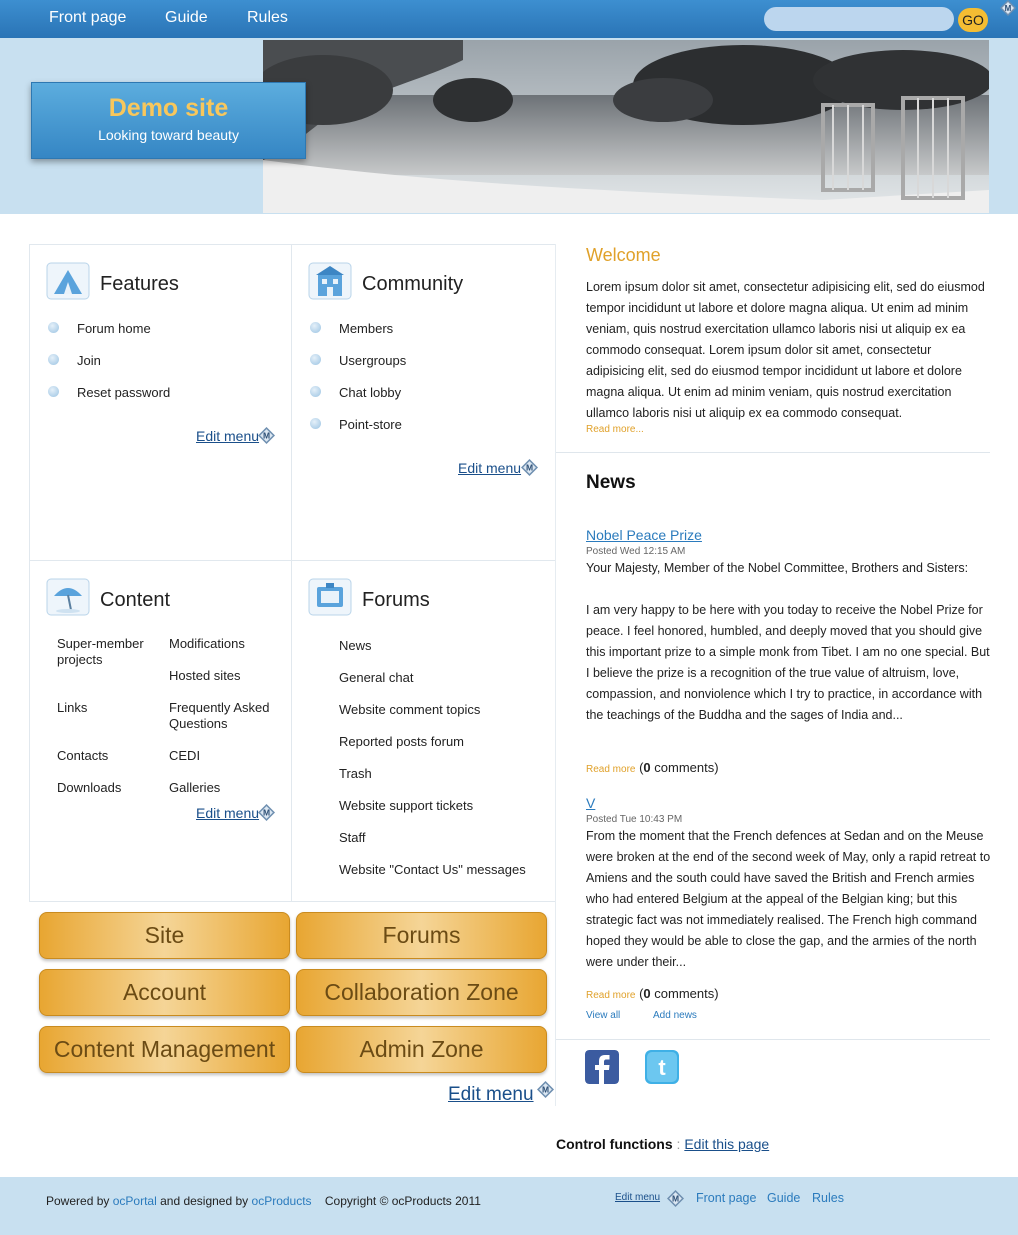 The height and width of the screenshot is (1235, 1018). Describe the element at coordinates (626, 126) in the screenshot. I see `header-banner-image` at that location.